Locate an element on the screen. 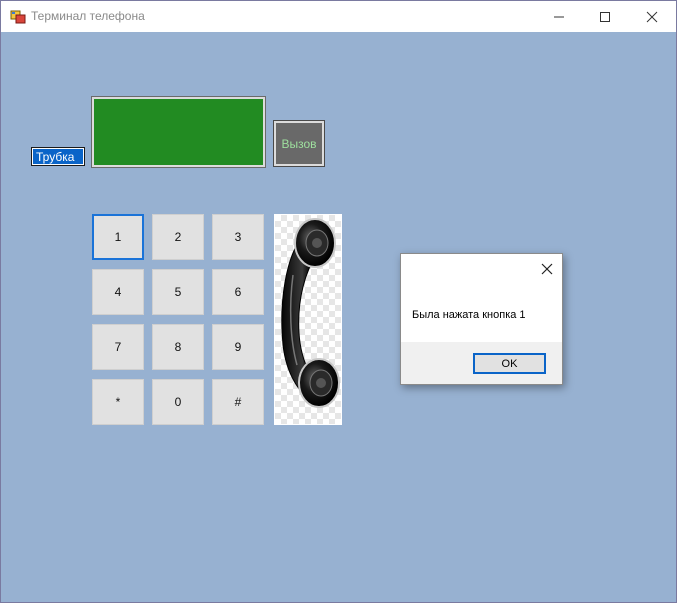 Image resolution: width=677 pixels, height=603 pixels. telephone-handset-icon is located at coordinates (310, 313).